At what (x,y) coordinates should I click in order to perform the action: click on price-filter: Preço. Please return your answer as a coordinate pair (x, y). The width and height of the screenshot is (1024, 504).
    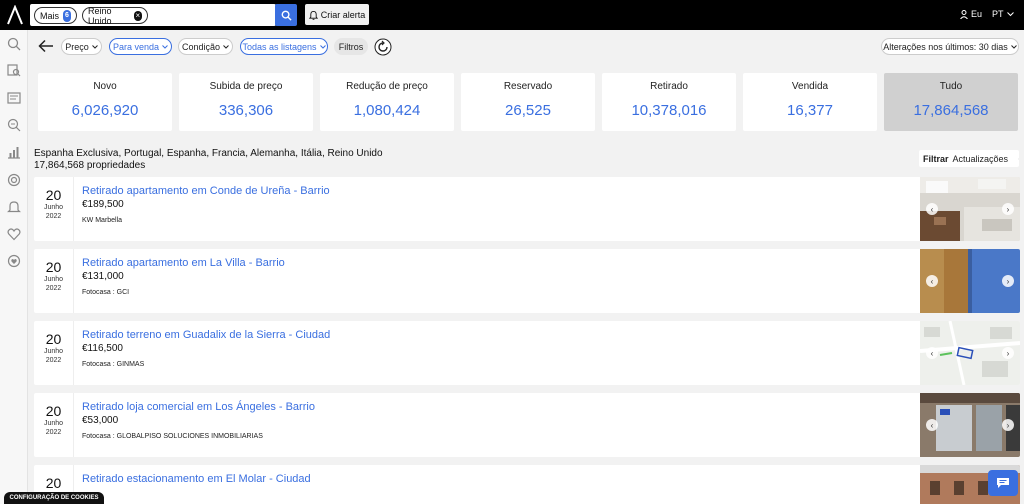
    Looking at the image, I should click on (81, 46).